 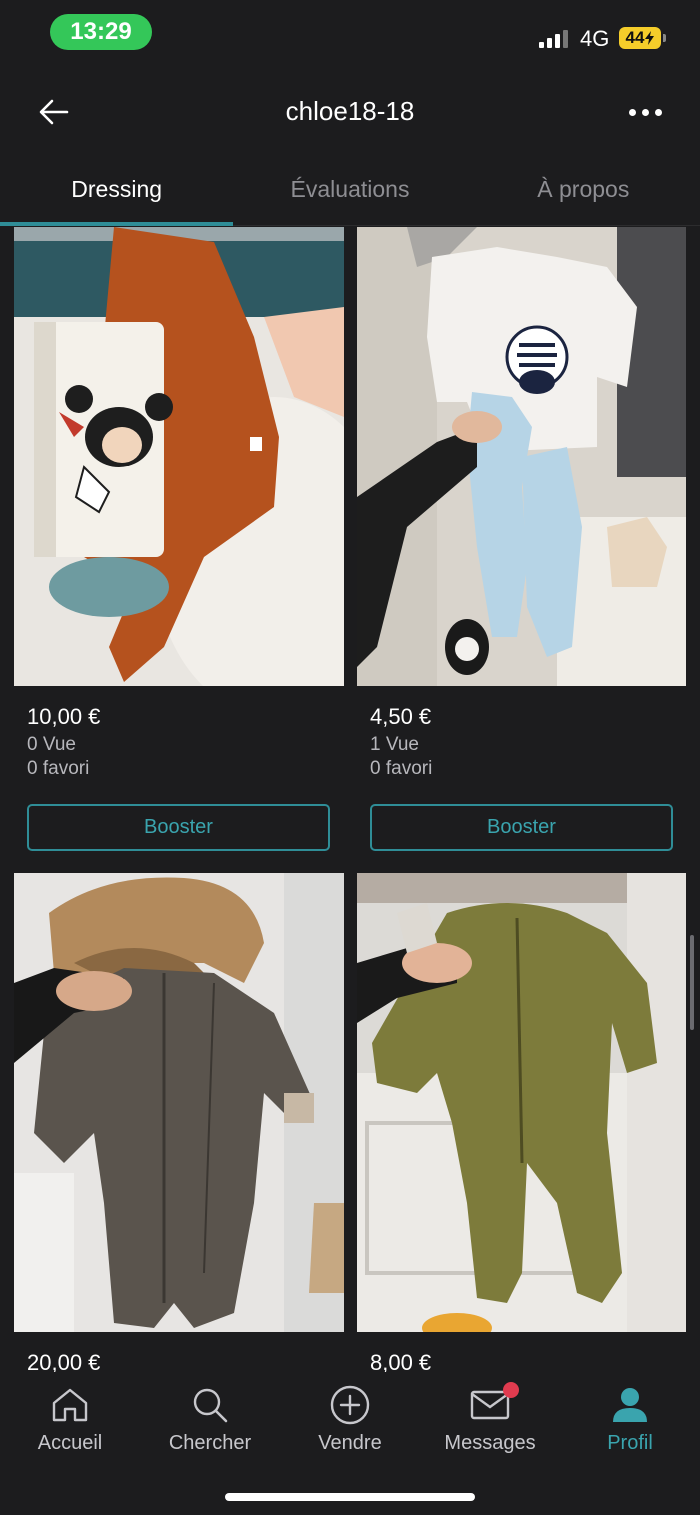 I want to click on item-views: 1 Vue, so click(x=394, y=744).